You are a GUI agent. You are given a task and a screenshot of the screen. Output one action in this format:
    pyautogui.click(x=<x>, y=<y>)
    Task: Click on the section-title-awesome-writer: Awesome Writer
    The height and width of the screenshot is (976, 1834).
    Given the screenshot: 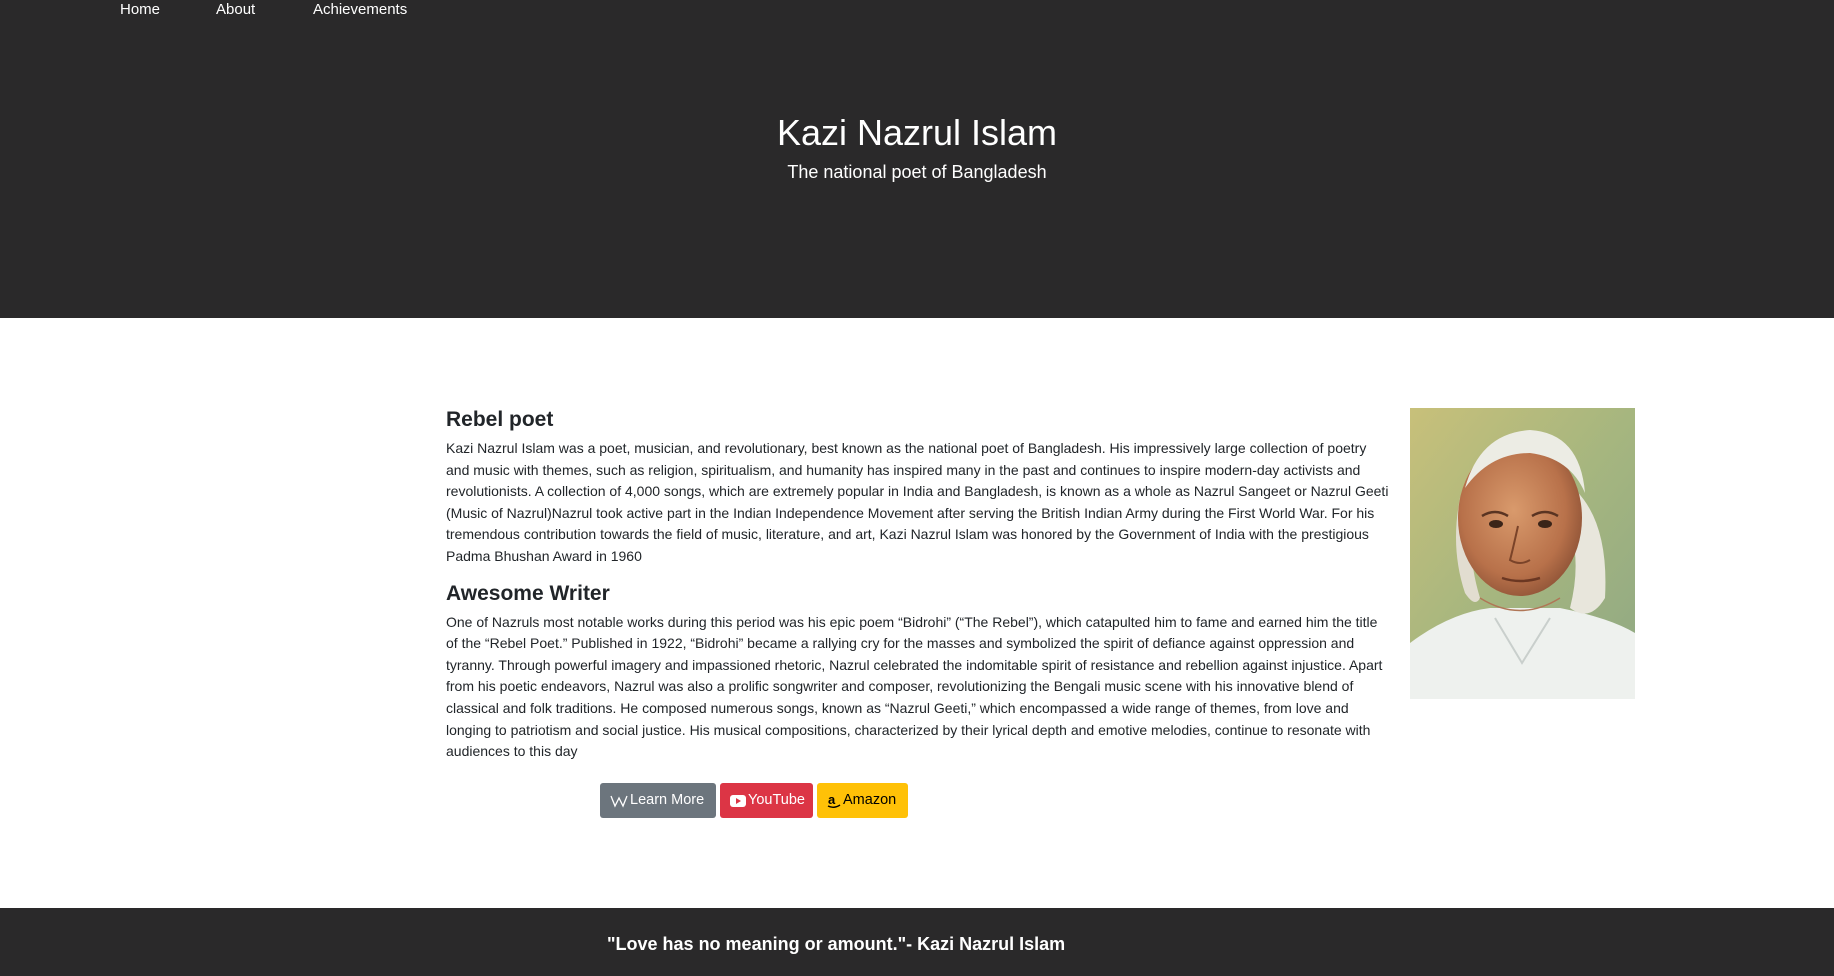 What is the action you would take?
    pyautogui.click(x=528, y=593)
    